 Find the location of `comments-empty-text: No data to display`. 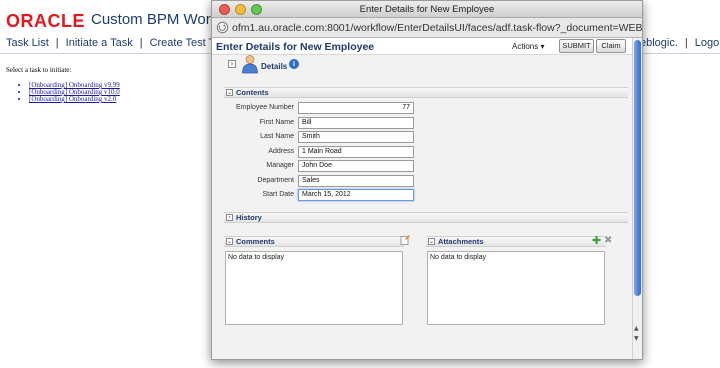

comments-empty-text: No data to display is located at coordinates (256, 257).